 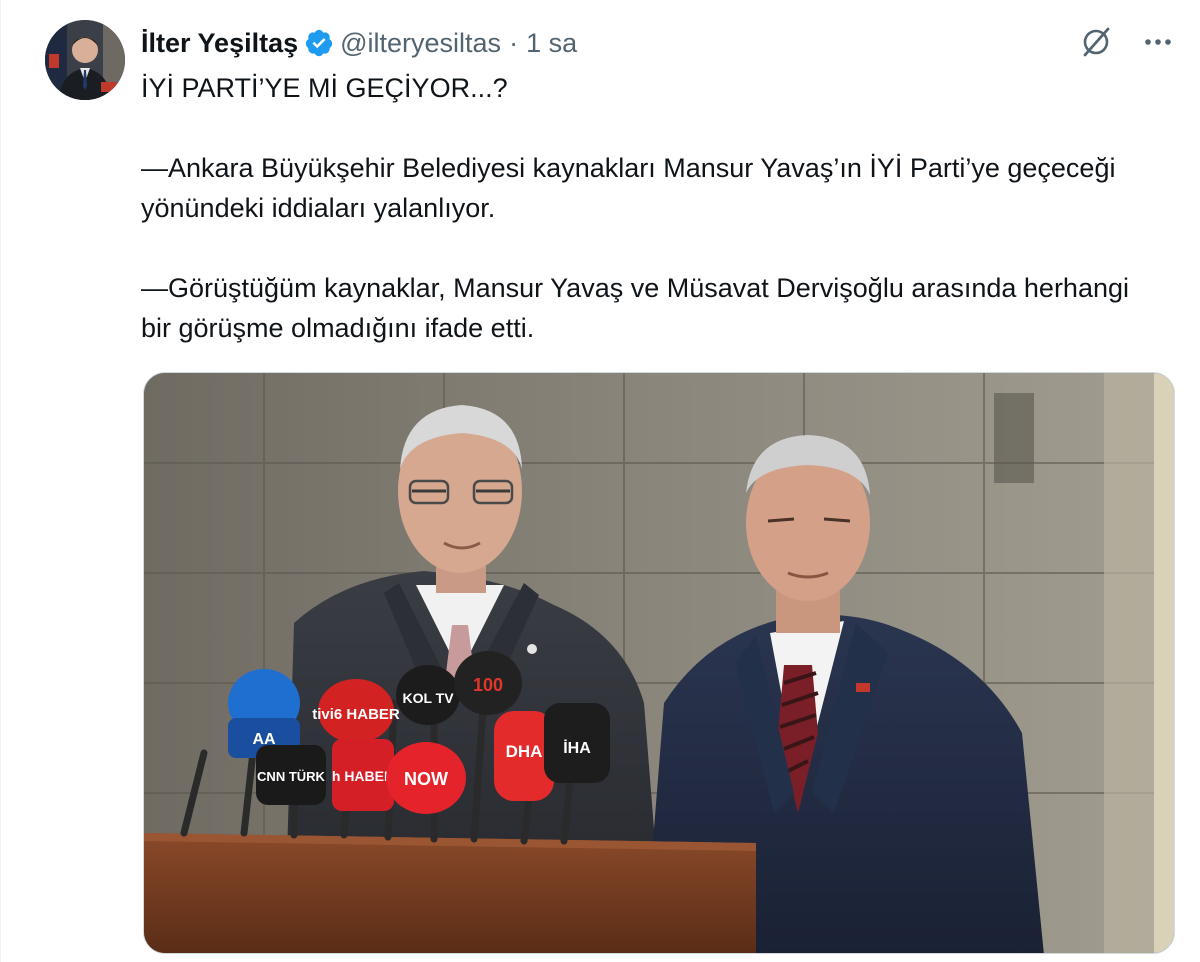 I want to click on tweet-actions, so click(x=1127, y=42).